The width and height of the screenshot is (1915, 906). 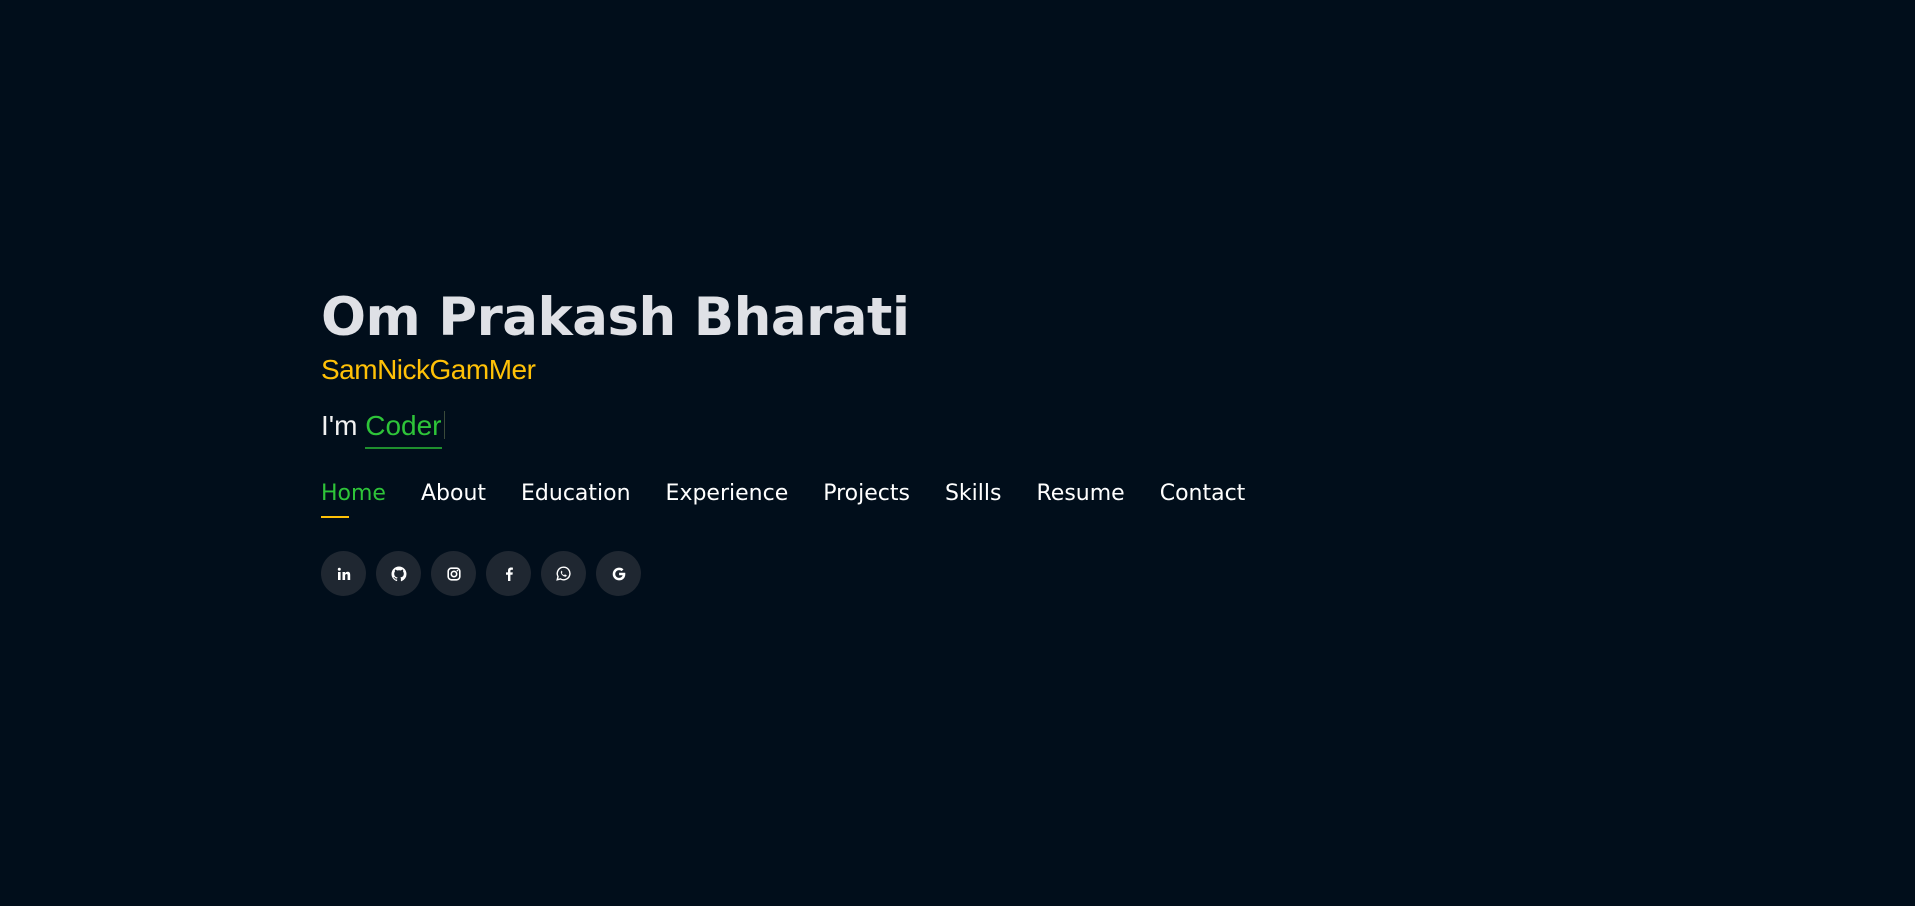 What do you see at coordinates (1203, 494) in the screenshot?
I see `nav-item-contact: Contact` at bounding box center [1203, 494].